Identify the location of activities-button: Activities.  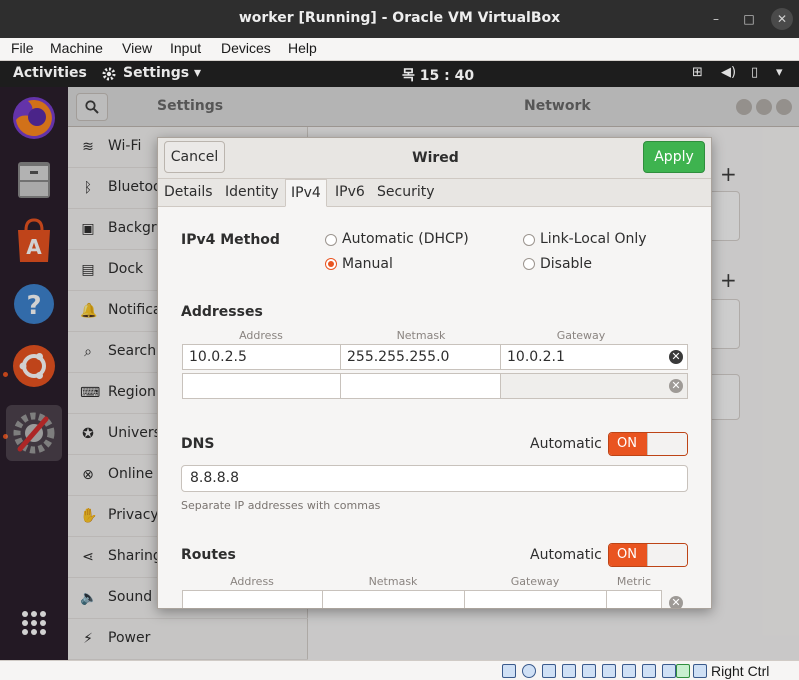
(50, 73).